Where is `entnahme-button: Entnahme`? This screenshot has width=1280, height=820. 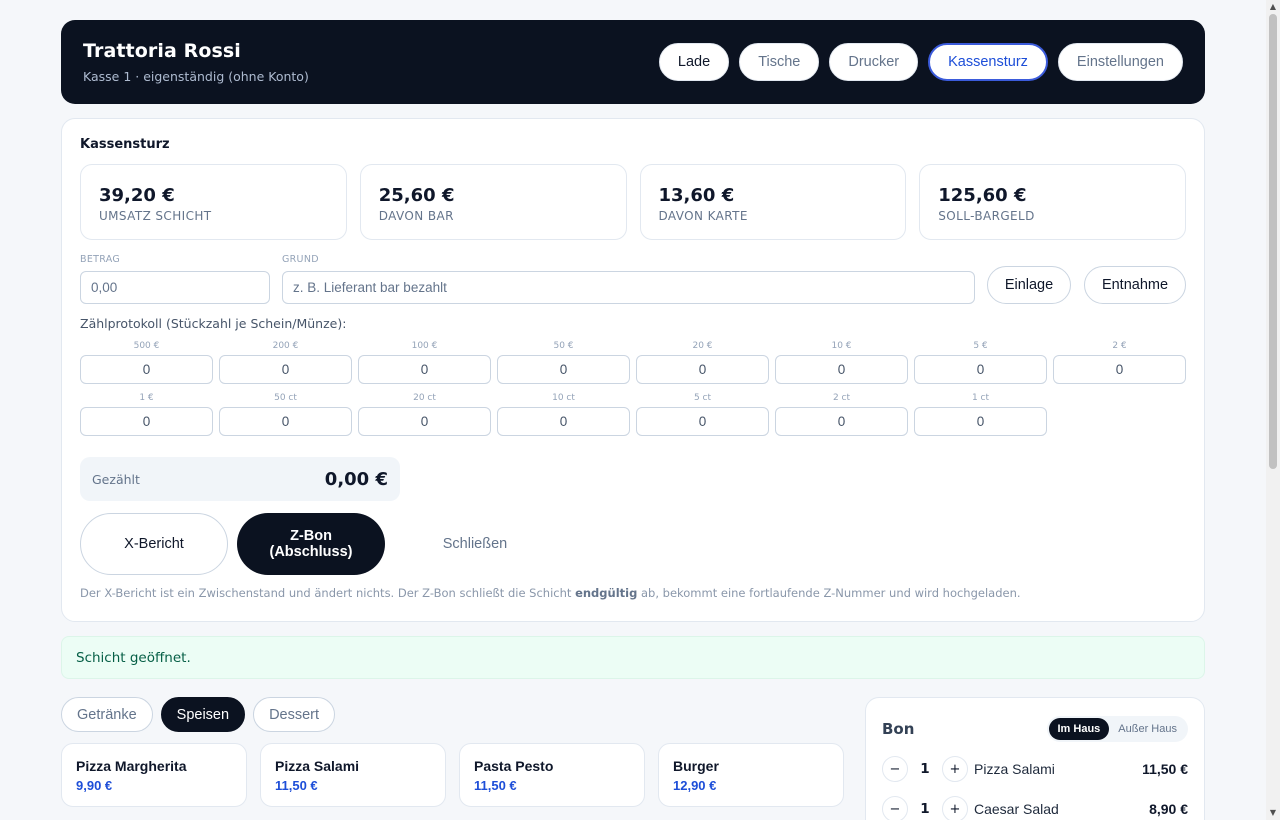
entnahme-button: Entnahme is located at coordinates (1135, 285).